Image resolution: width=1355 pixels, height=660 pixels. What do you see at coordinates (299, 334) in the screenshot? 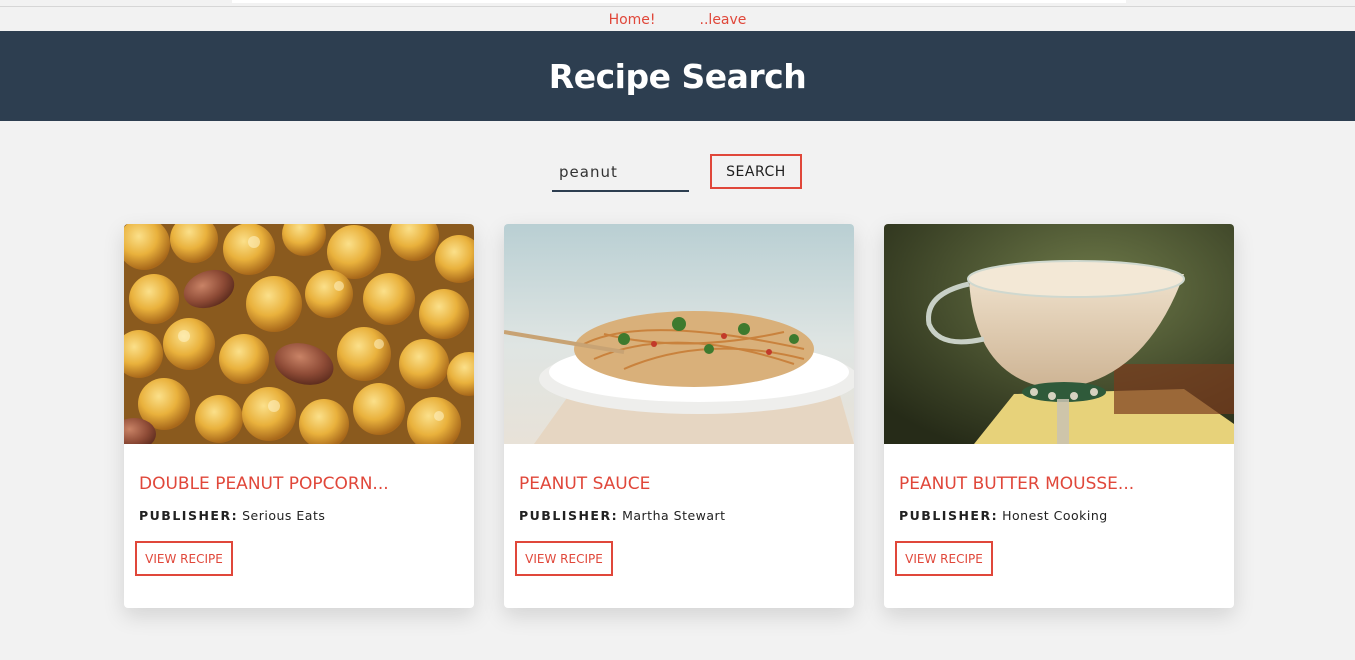
I see `recipe-image-popcorn` at bounding box center [299, 334].